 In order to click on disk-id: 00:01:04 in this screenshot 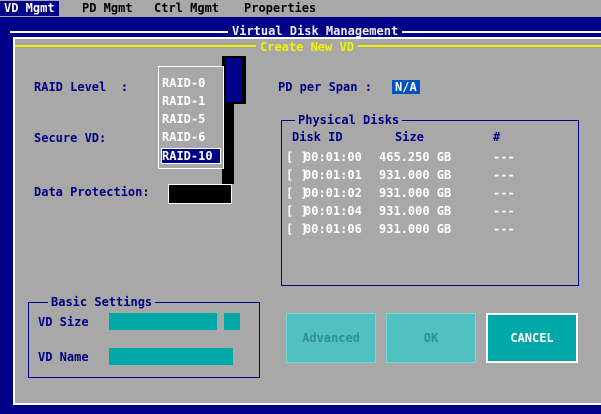, I will do `click(333, 211)`.